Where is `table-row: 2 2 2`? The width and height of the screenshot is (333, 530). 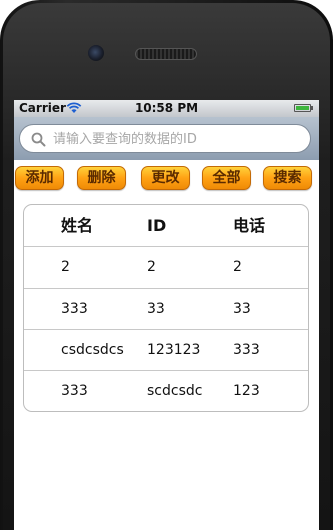
table-row: 2 2 2 is located at coordinates (166, 267).